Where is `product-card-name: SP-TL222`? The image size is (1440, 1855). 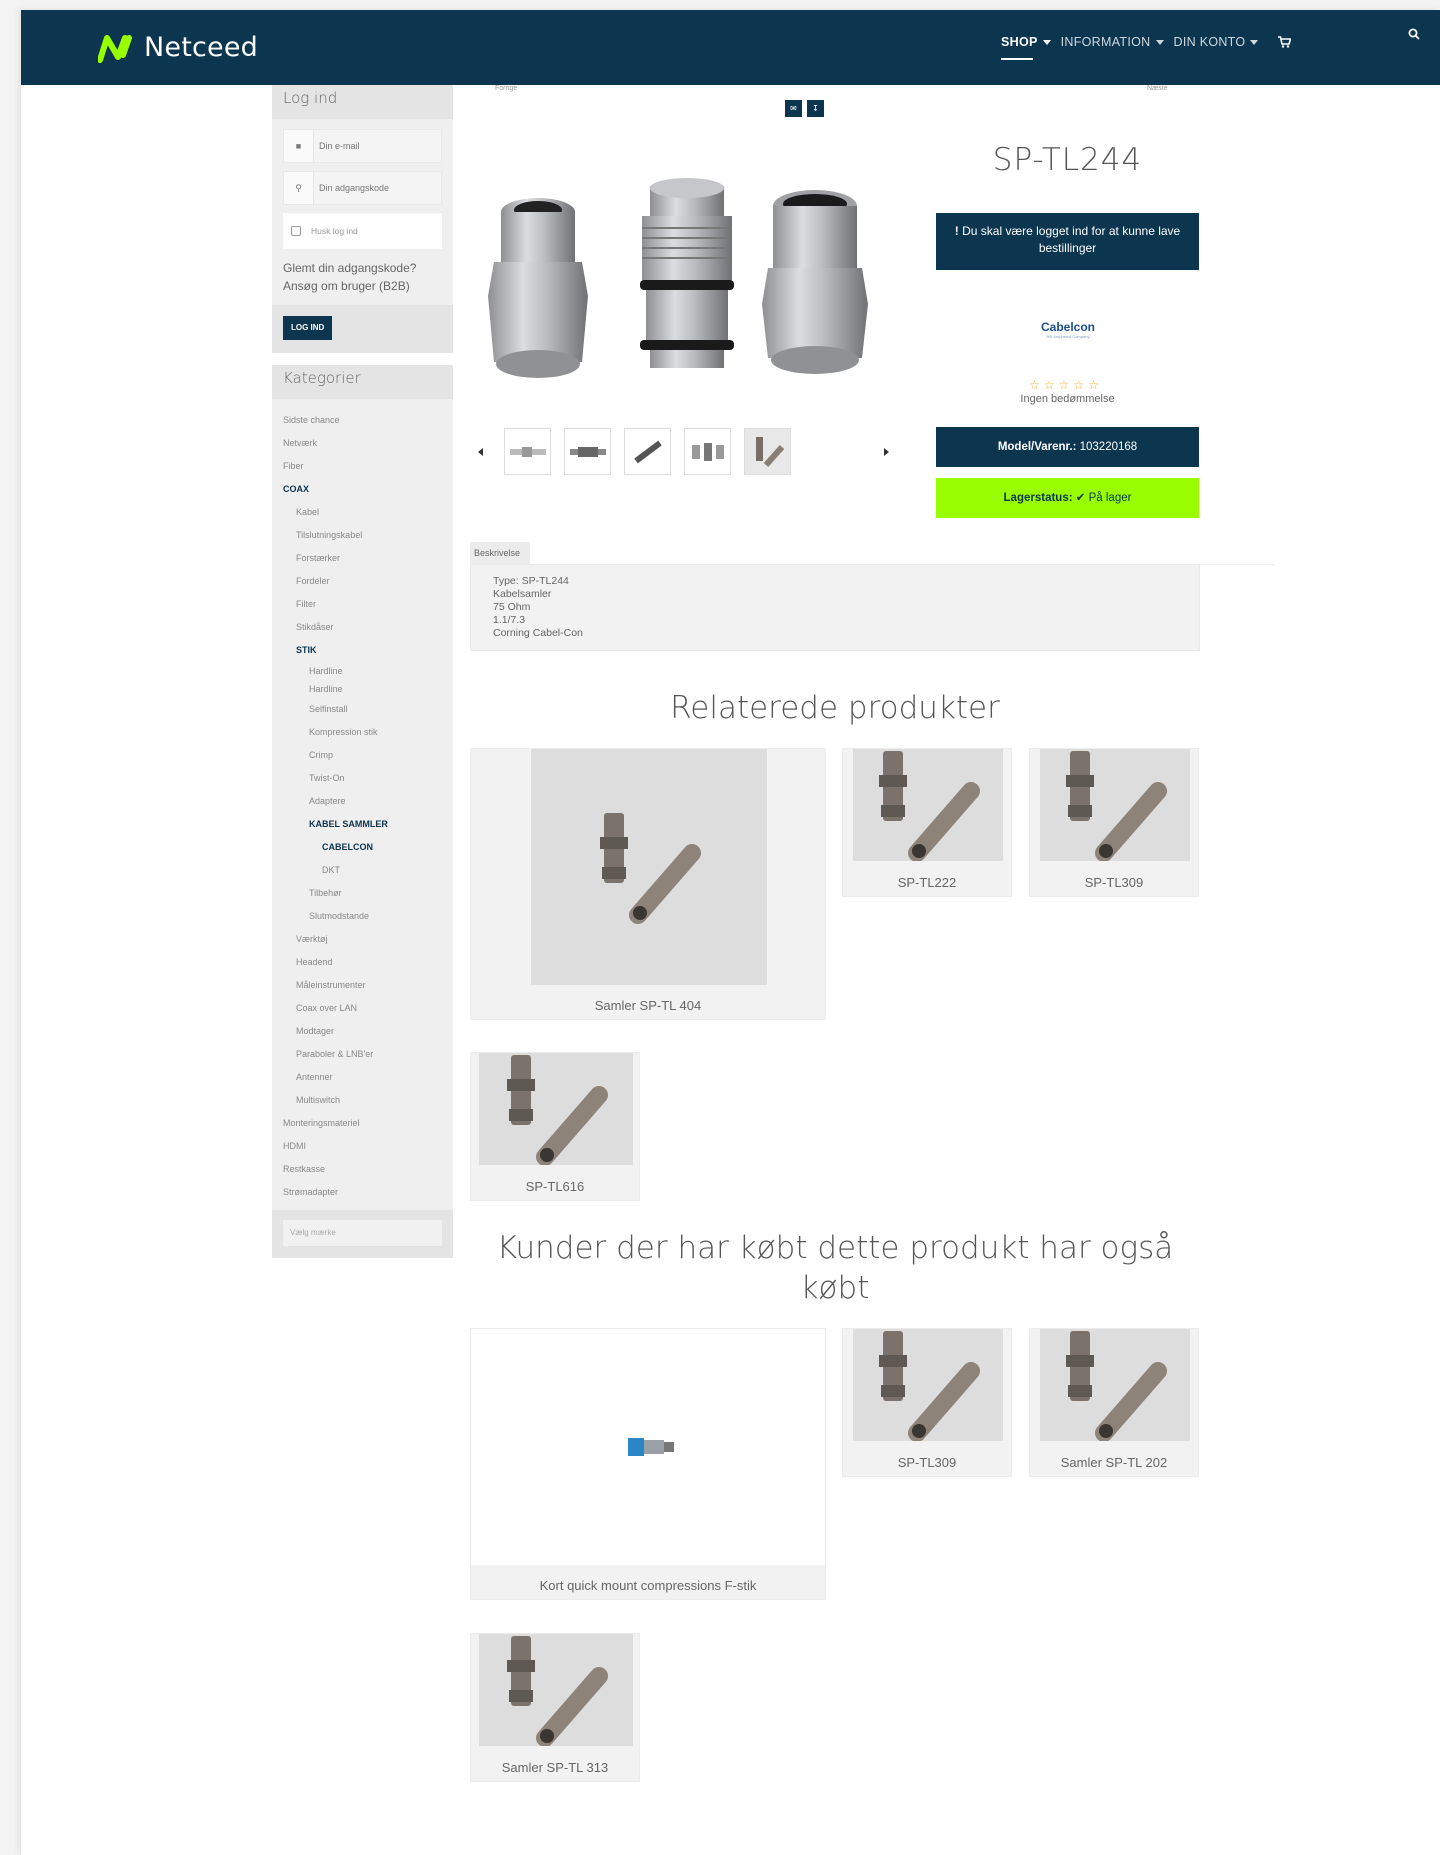 product-card-name: SP-TL222 is located at coordinates (927, 882).